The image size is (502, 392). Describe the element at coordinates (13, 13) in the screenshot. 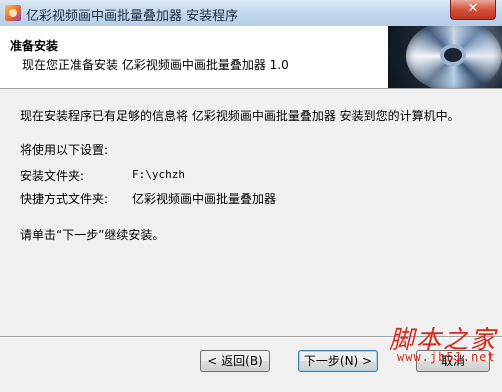

I see `app-icon` at that location.